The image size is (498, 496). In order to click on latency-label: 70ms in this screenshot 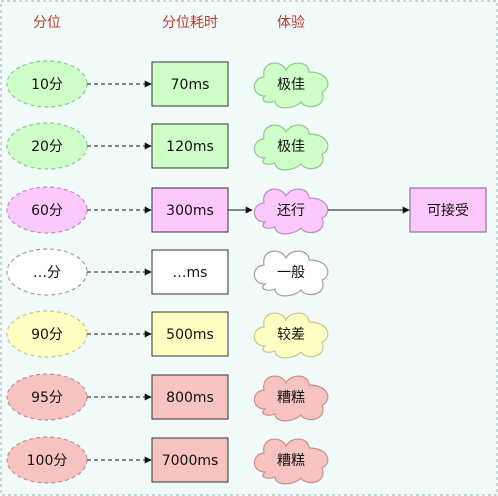, I will do `click(190, 85)`.